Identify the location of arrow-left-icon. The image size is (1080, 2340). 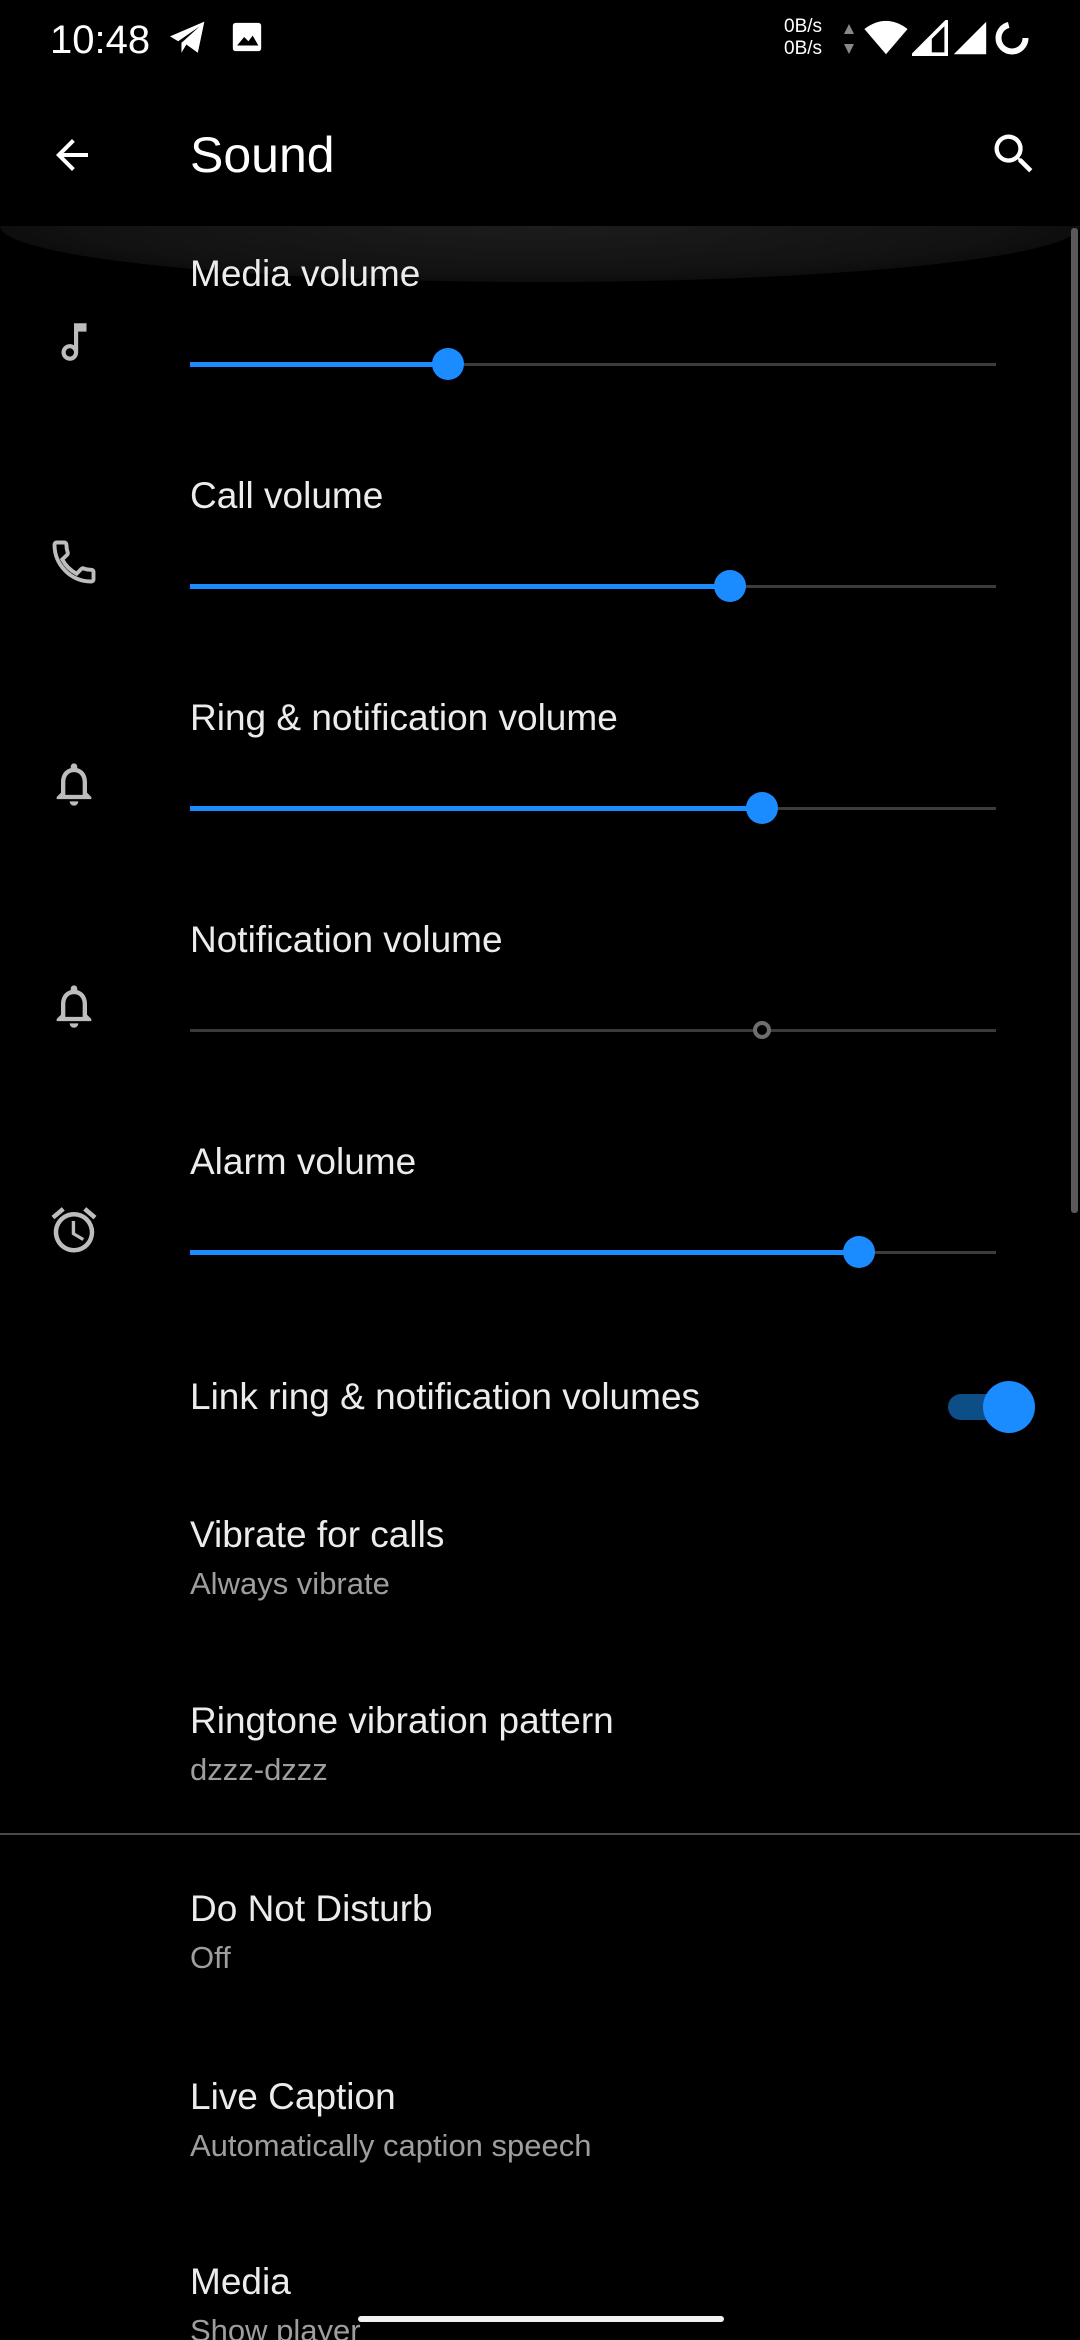
(72, 155).